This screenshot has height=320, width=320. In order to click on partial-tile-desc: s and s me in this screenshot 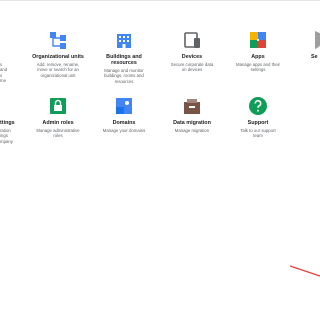, I will do `click(4, 72)`.